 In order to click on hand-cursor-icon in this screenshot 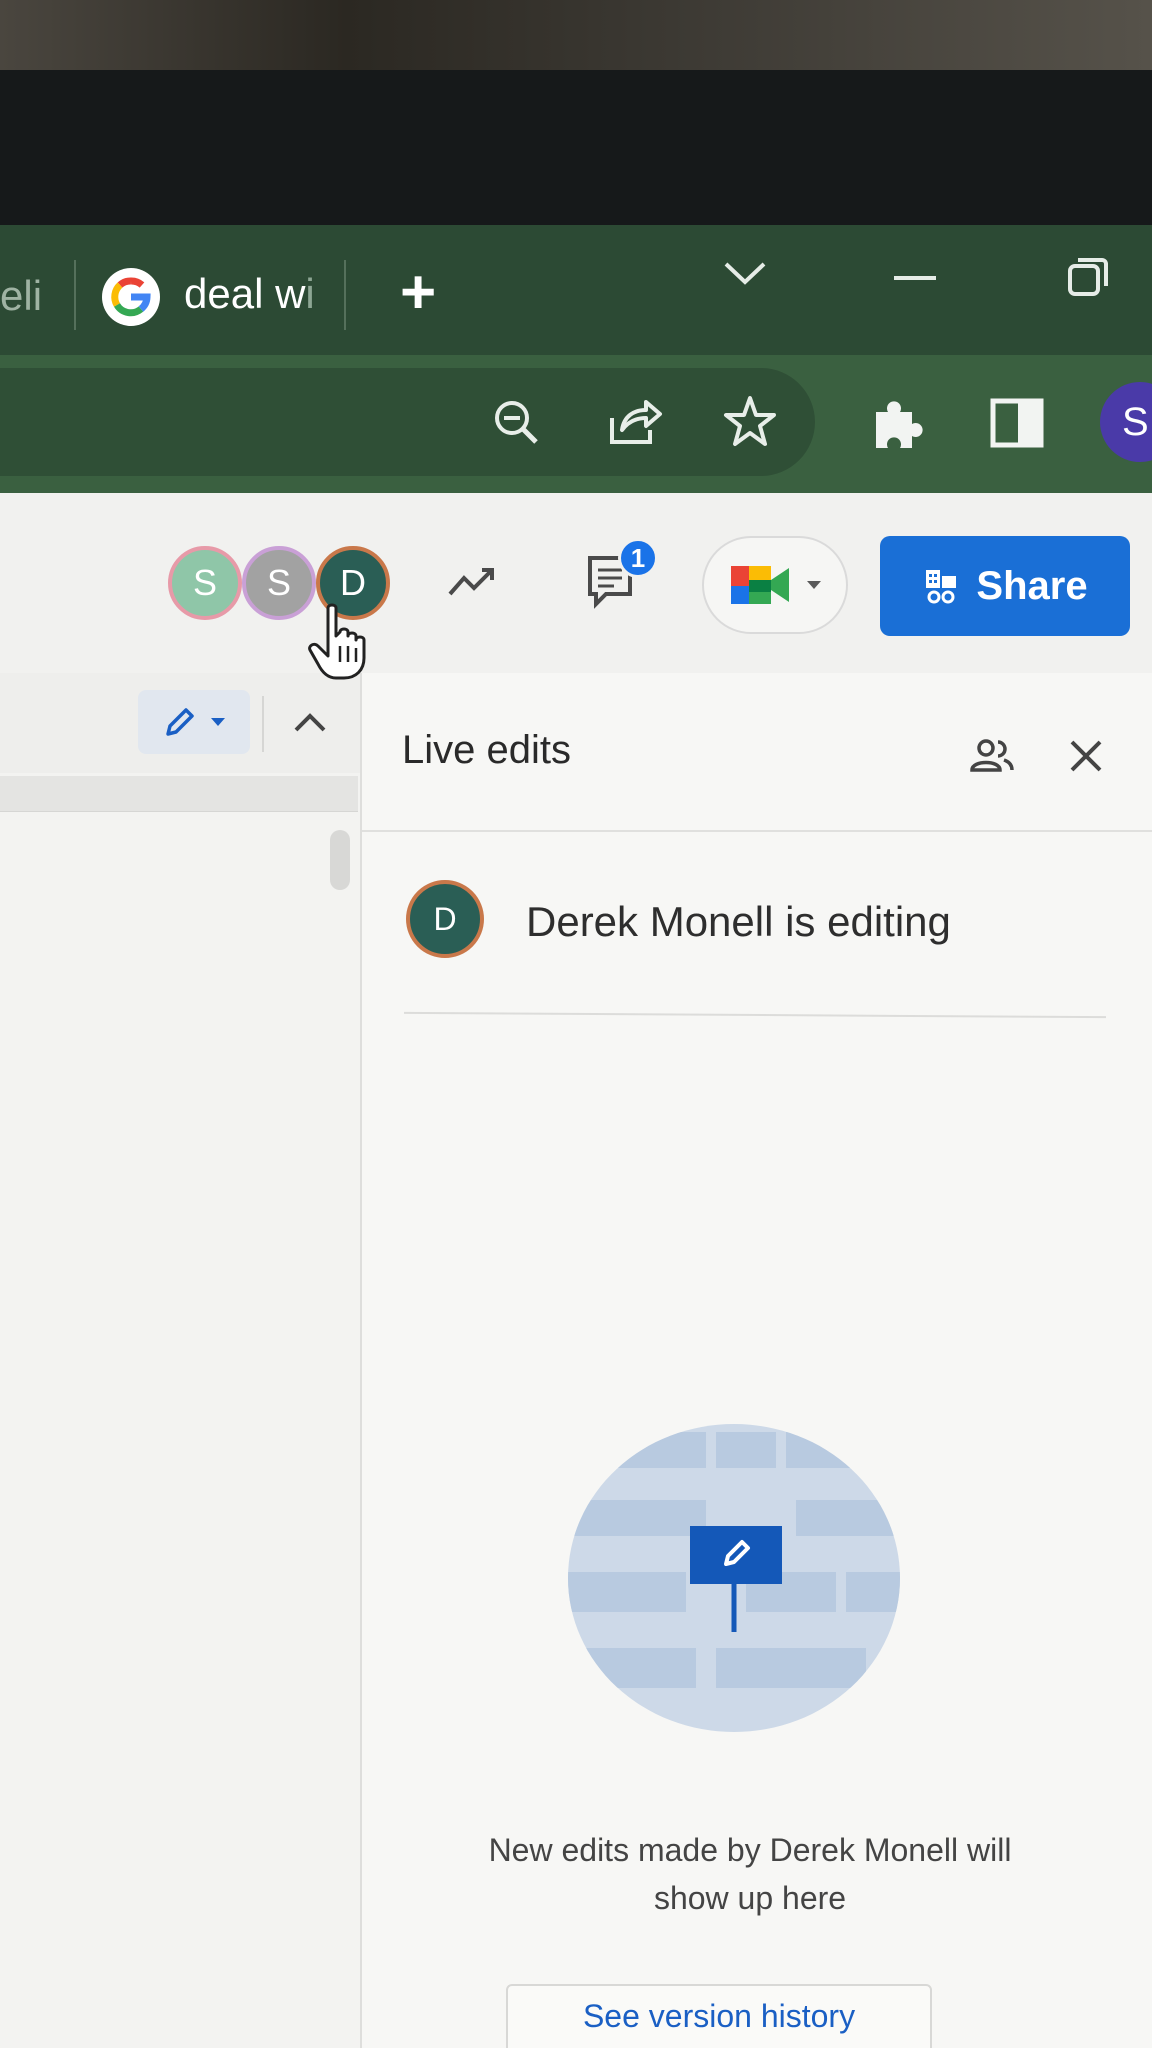, I will do `click(337, 641)`.